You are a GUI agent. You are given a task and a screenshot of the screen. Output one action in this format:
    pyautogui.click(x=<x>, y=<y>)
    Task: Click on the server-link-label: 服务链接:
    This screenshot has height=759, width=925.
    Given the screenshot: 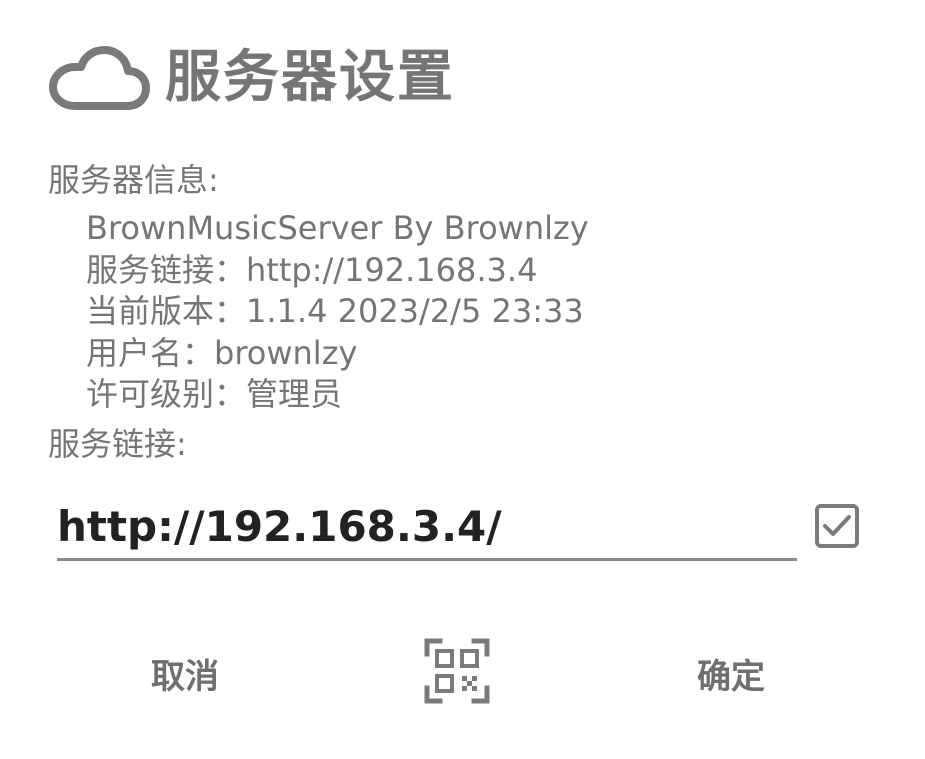 What is the action you would take?
    pyautogui.click(x=117, y=444)
    